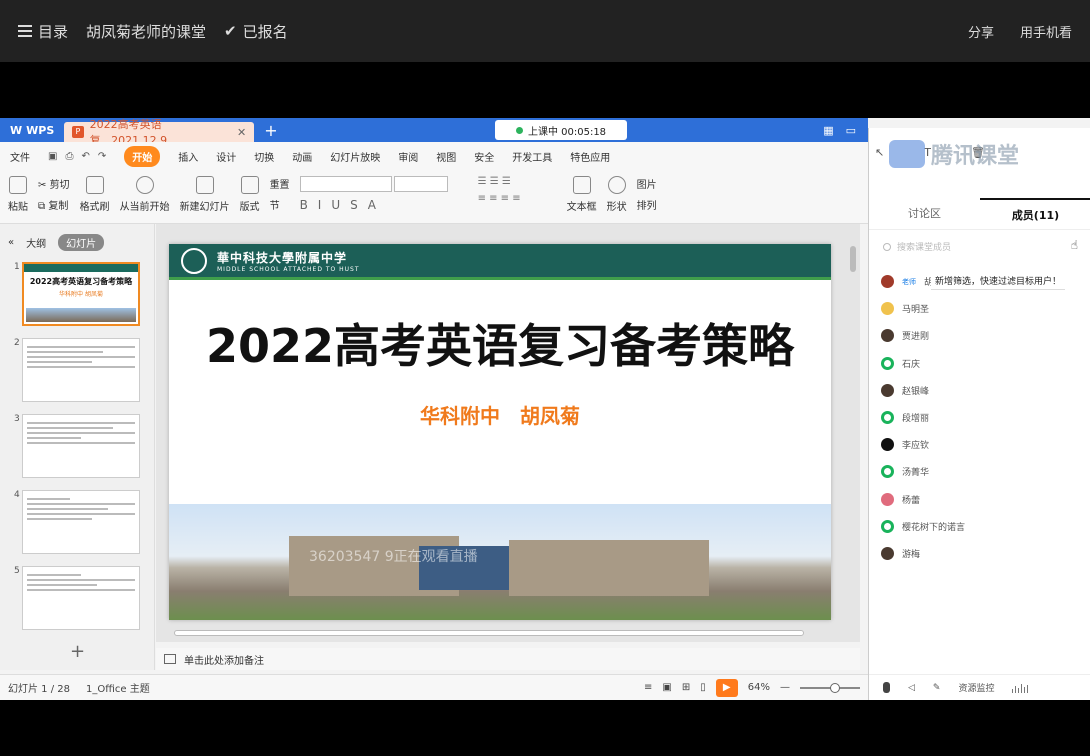 The image size is (1090, 756). Describe the element at coordinates (853, 259) in the screenshot. I see `vertical-scrollbar` at that location.